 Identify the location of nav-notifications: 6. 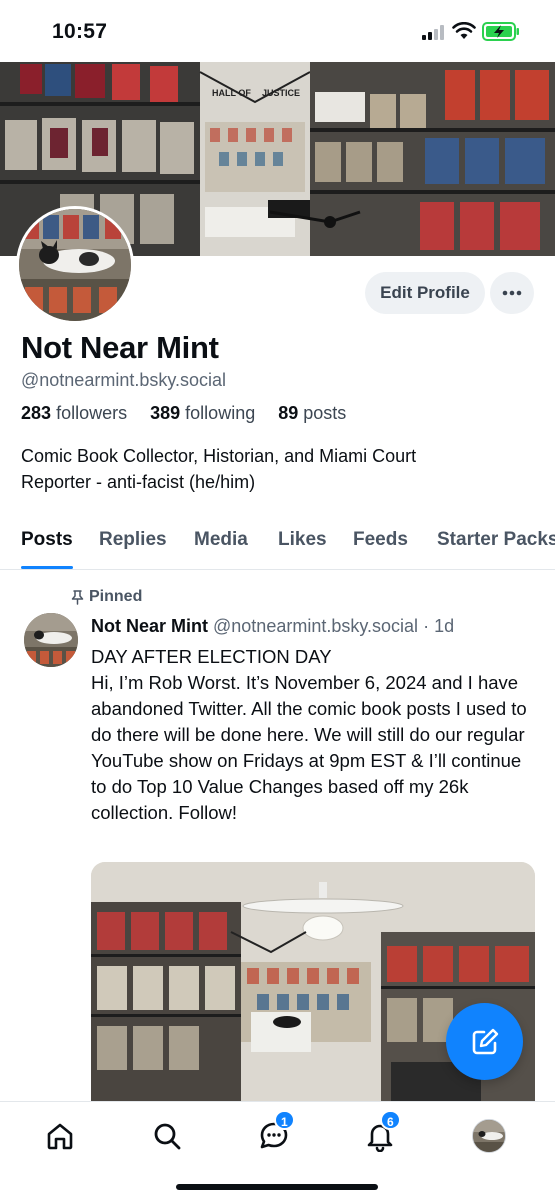
(380, 1133).